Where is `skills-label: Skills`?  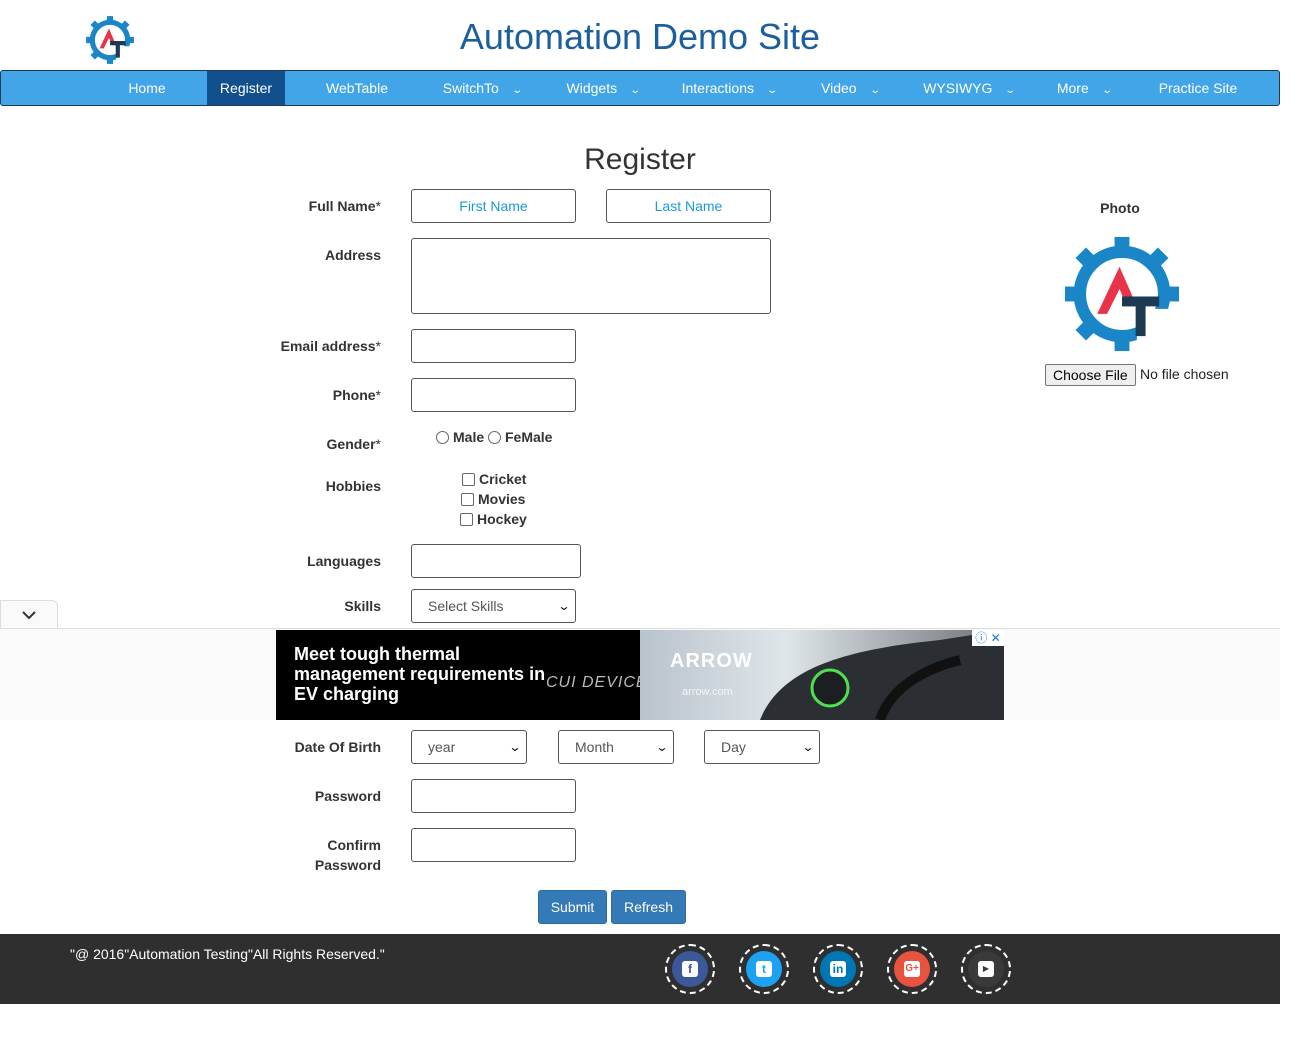 skills-label: Skills is located at coordinates (362, 606).